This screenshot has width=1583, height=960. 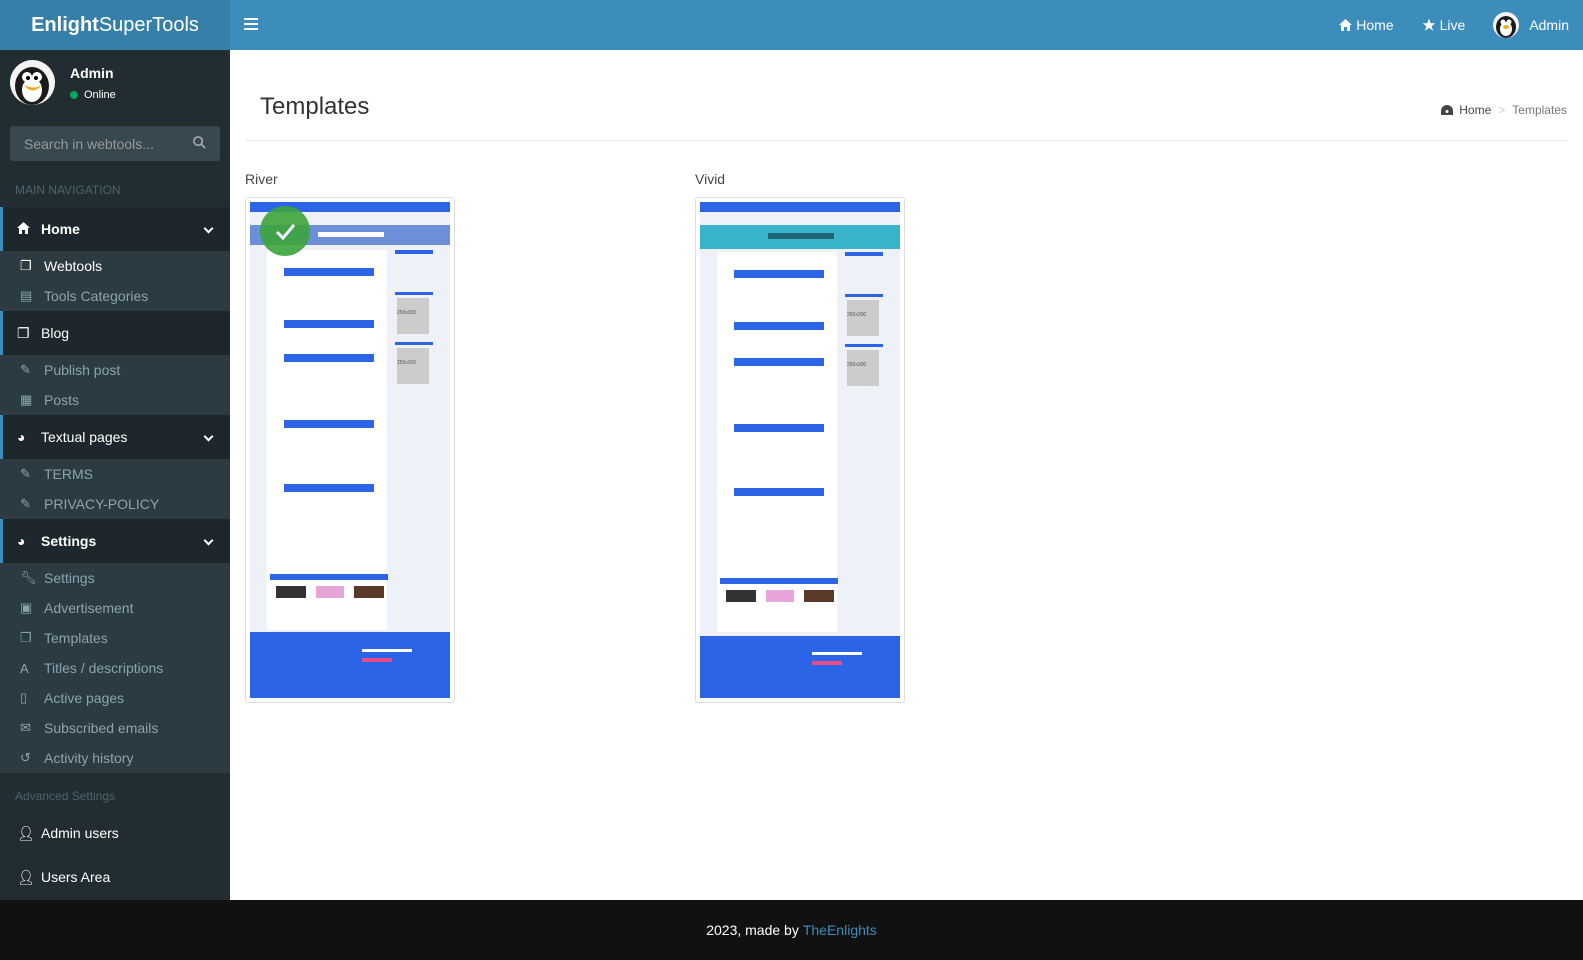 I want to click on divider, so click(x=906, y=140).